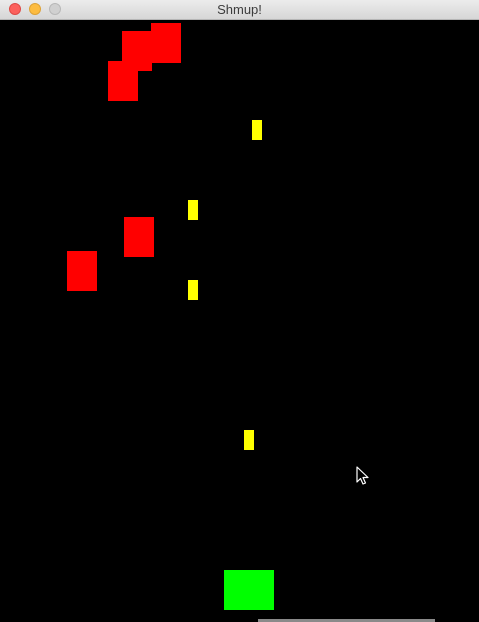 The image size is (479, 622). Describe the element at coordinates (249, 590) in the screenshot. I see `player-ship` at that location.